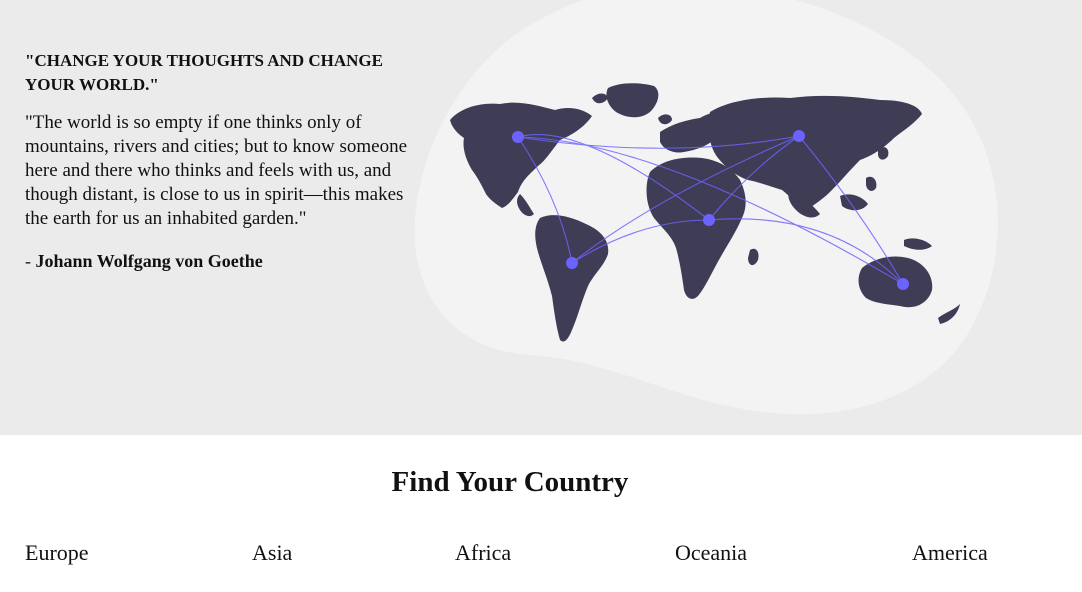 The image size is (1082, 592). Describe the element at coordinates (510, 482) in the screenshot. I see `find-country-title: Find Your Country` at that location.